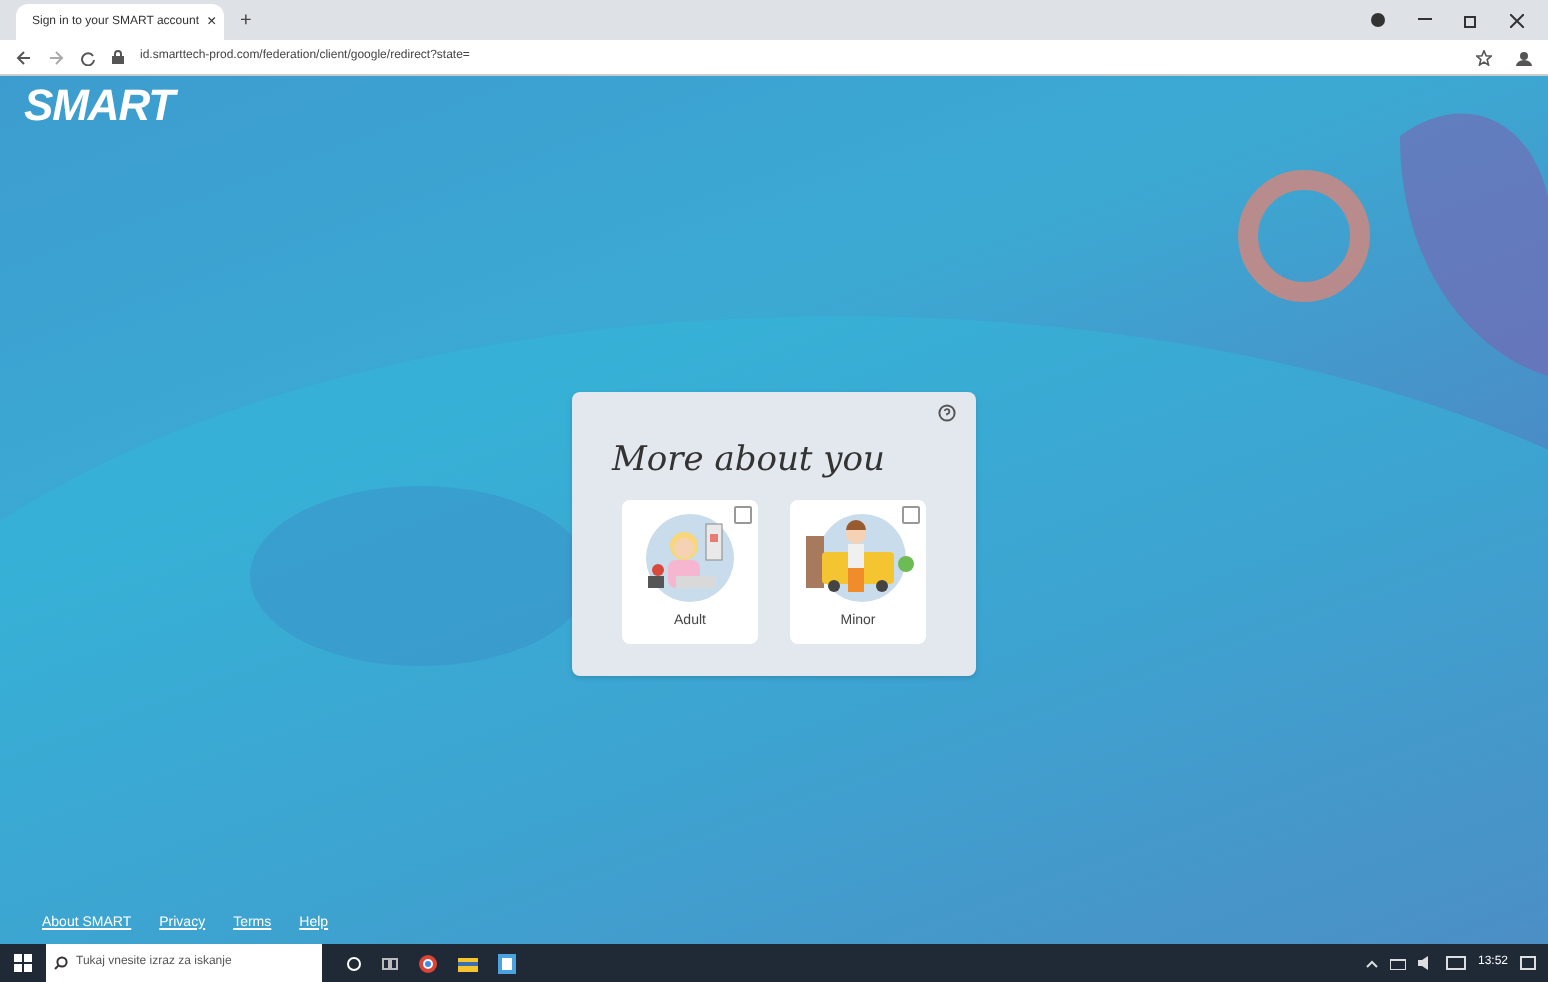 This screenshot has height=982, width=1548. What do you see at coordinates (1471, 20) in the screenshot?
I see `restore-icon` at bounding box center [1471, 20].